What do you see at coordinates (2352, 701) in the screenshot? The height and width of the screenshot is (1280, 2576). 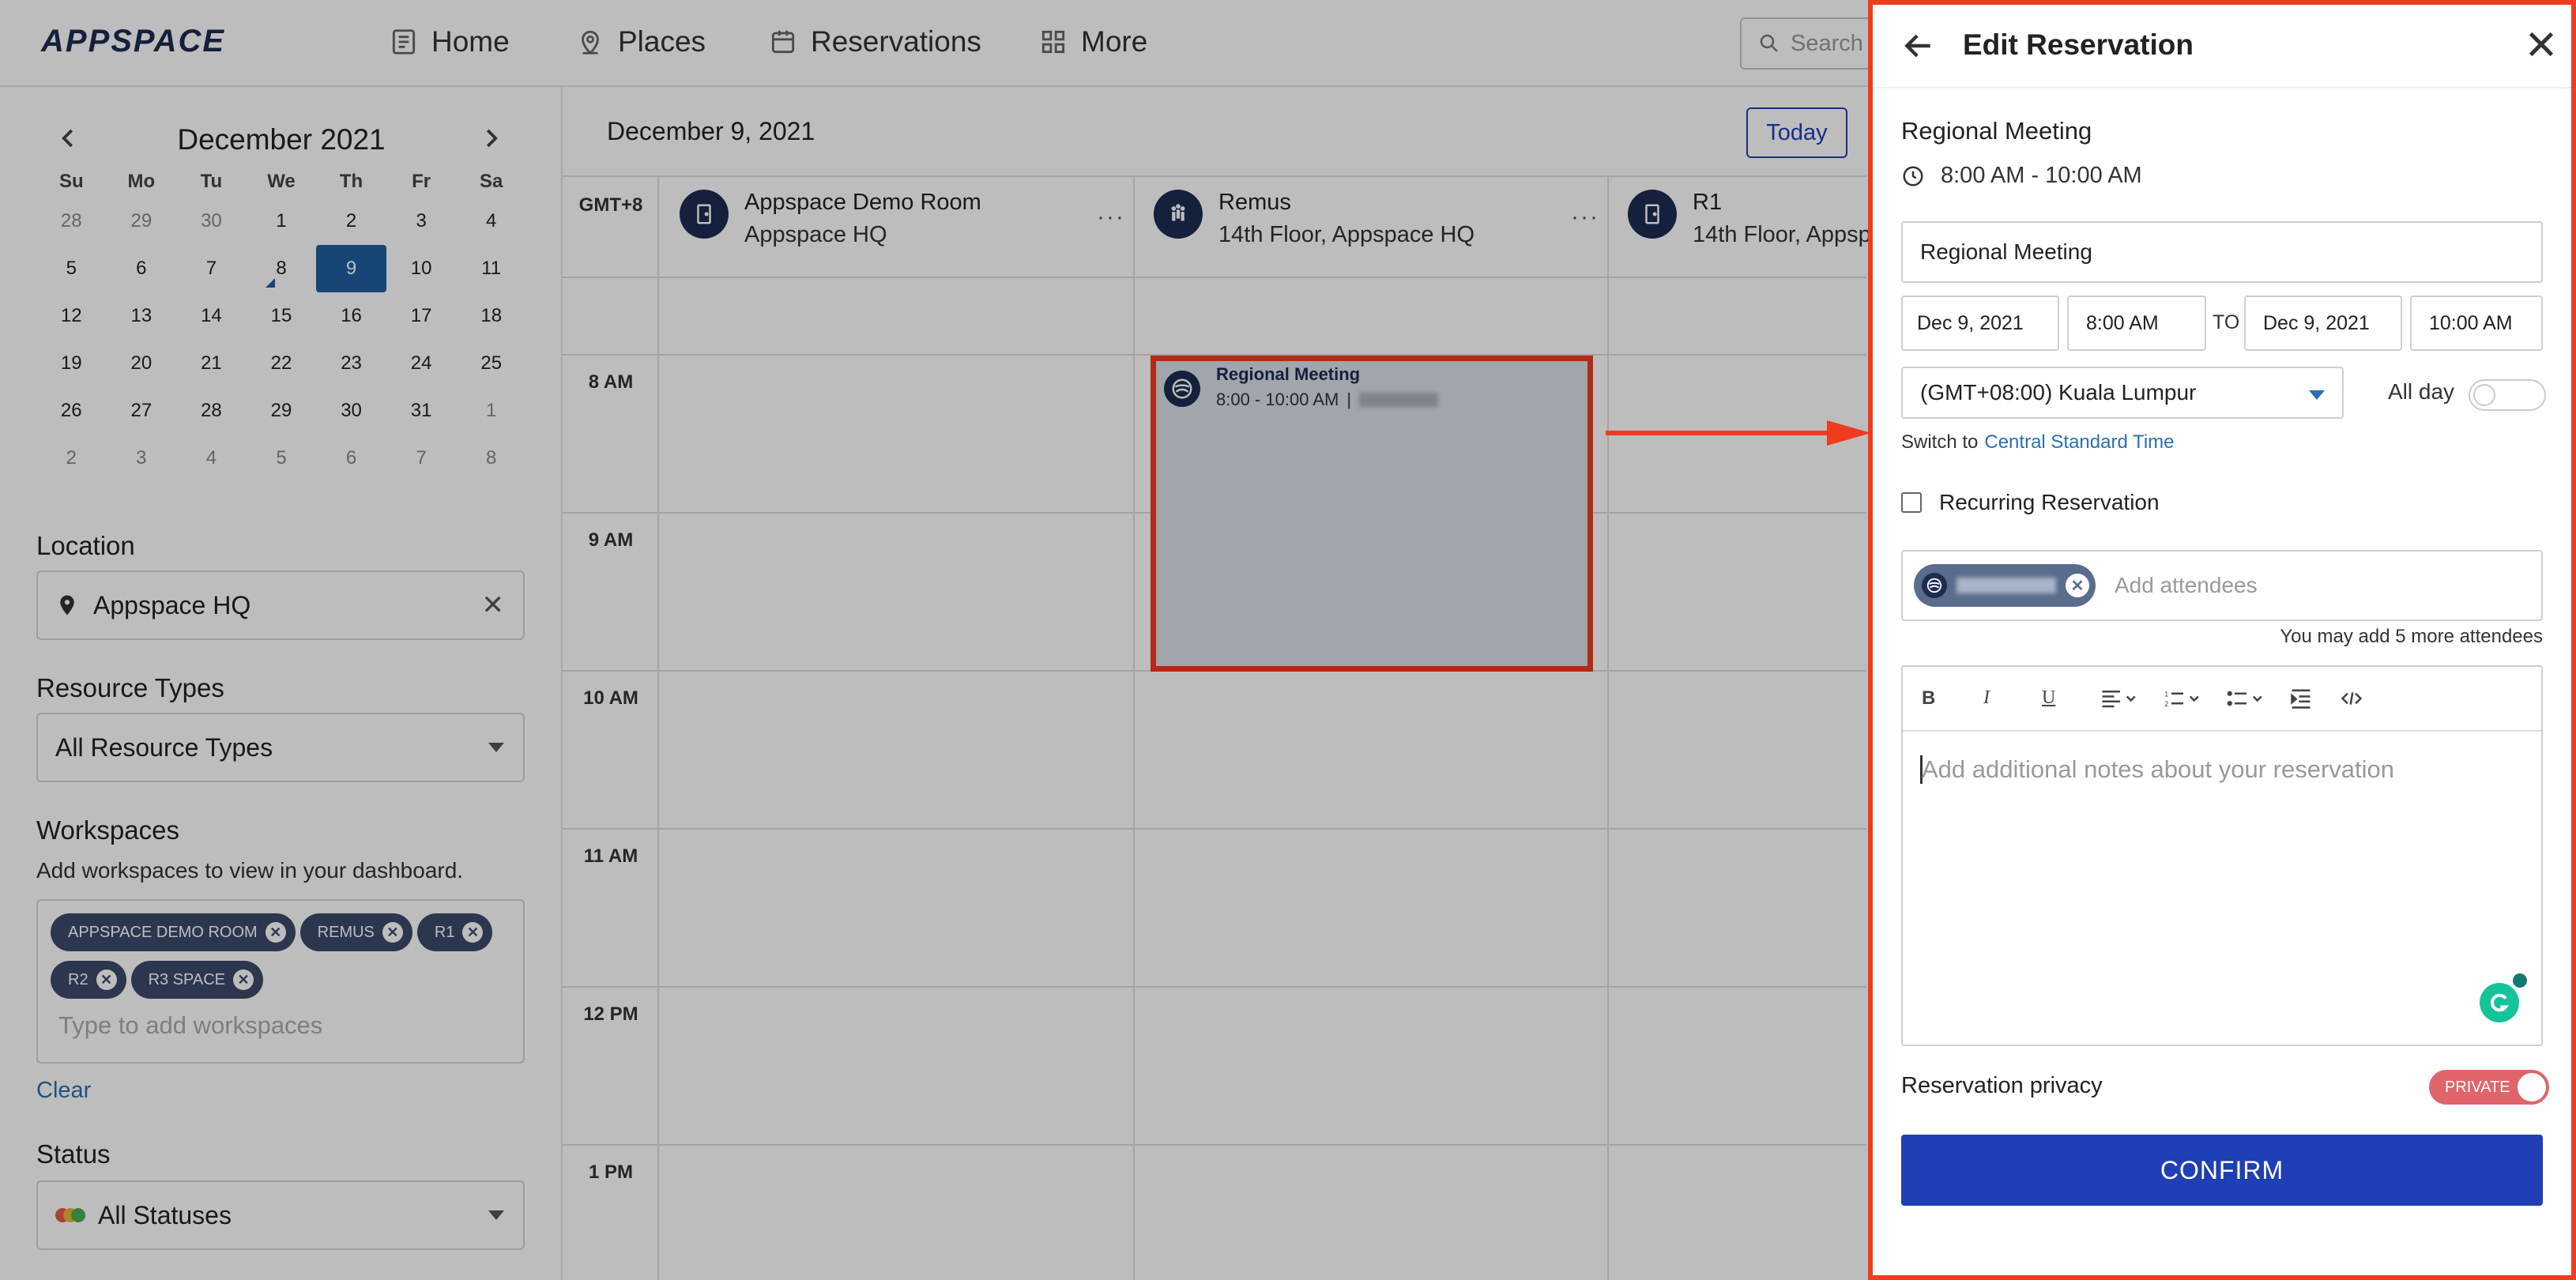 I see `code-view-button` at bounding box center [2352, 701].